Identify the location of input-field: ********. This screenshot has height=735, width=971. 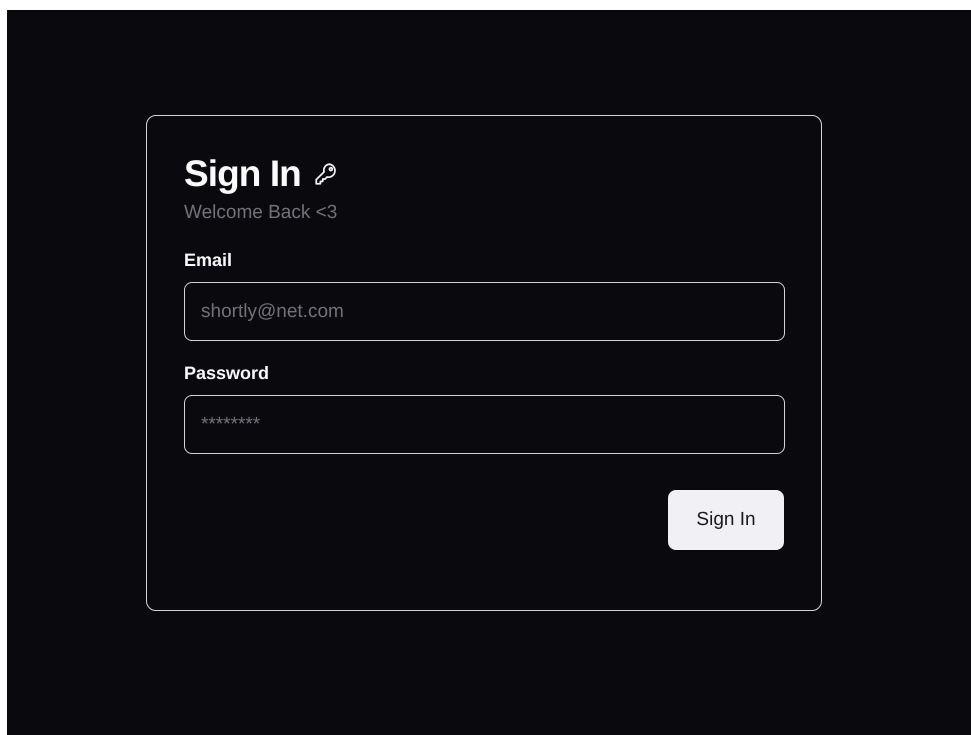
(484, 424).